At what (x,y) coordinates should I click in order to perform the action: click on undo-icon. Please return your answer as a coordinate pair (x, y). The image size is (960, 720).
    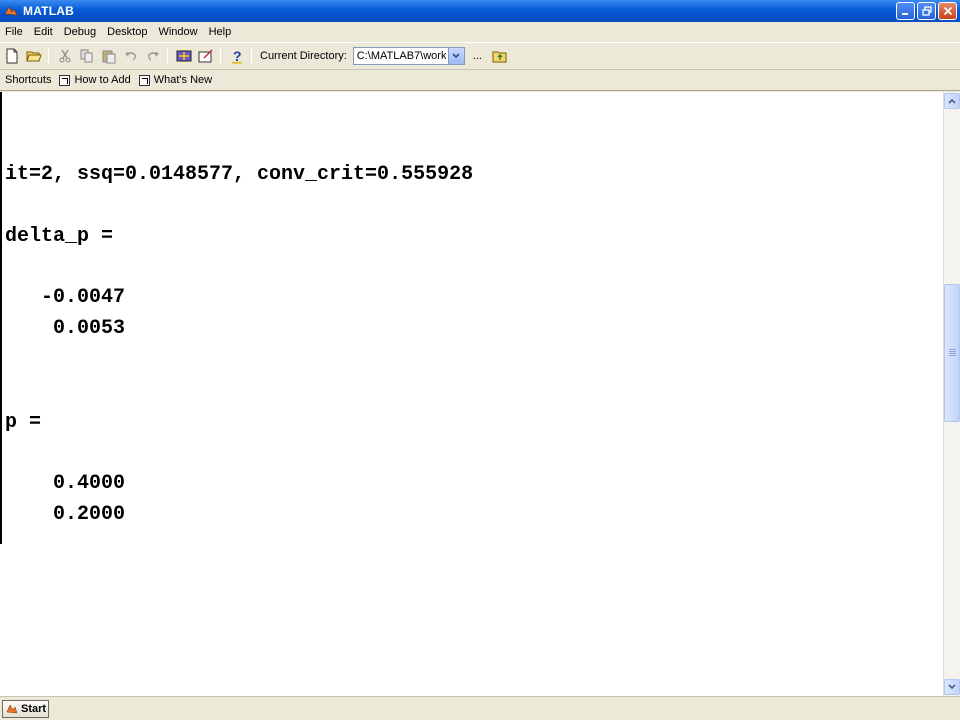
    Looking at the image, I should click on (131, 56).